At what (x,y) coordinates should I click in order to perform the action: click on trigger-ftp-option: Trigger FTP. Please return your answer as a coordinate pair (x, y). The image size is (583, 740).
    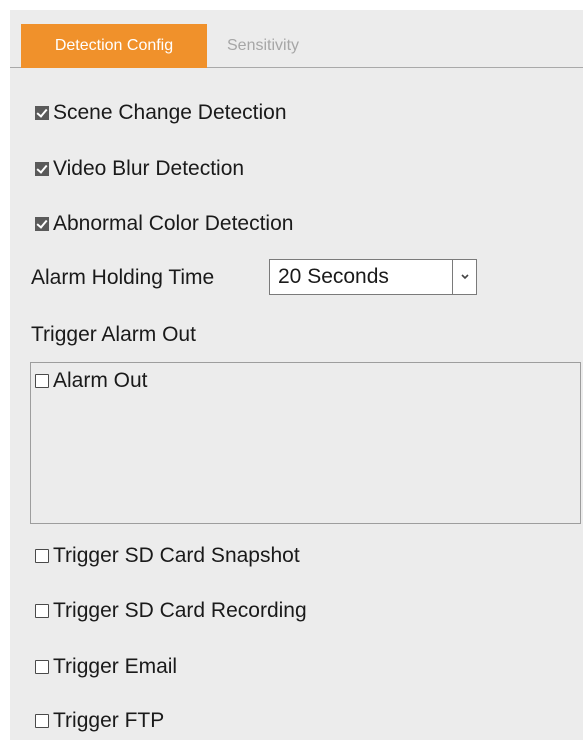
    Looking at the image, I should click on (99, 721).